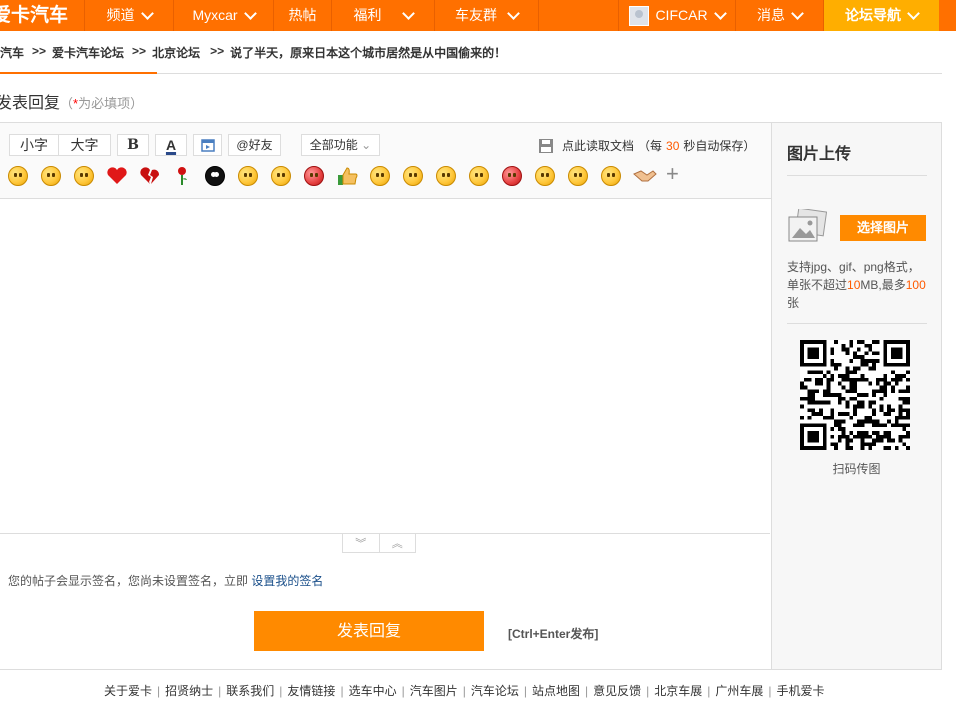 The image size is (956, 704). Describe the element at coordinates (128, 15) in the screenshot. I see `nav-channel: 频道` at that location.